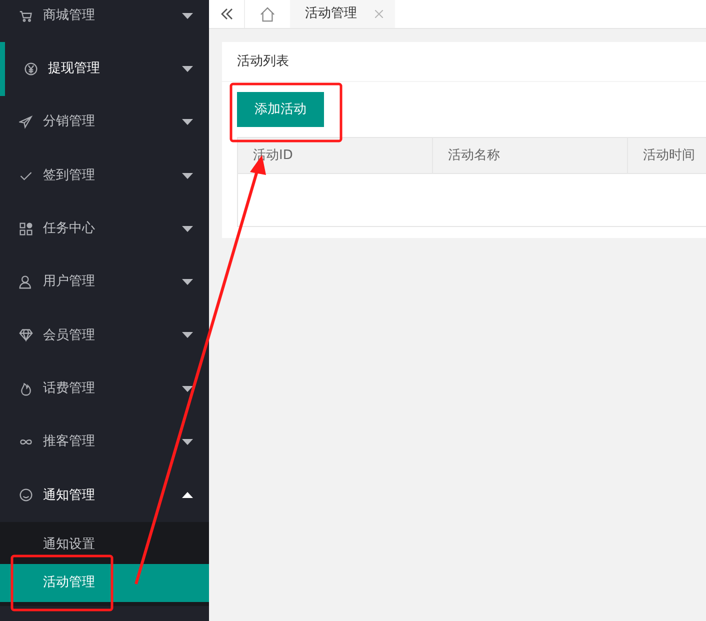 The width and height of the screenshot is (706, 621). I want to click on card-title: 活动列表, so click(464, 62).